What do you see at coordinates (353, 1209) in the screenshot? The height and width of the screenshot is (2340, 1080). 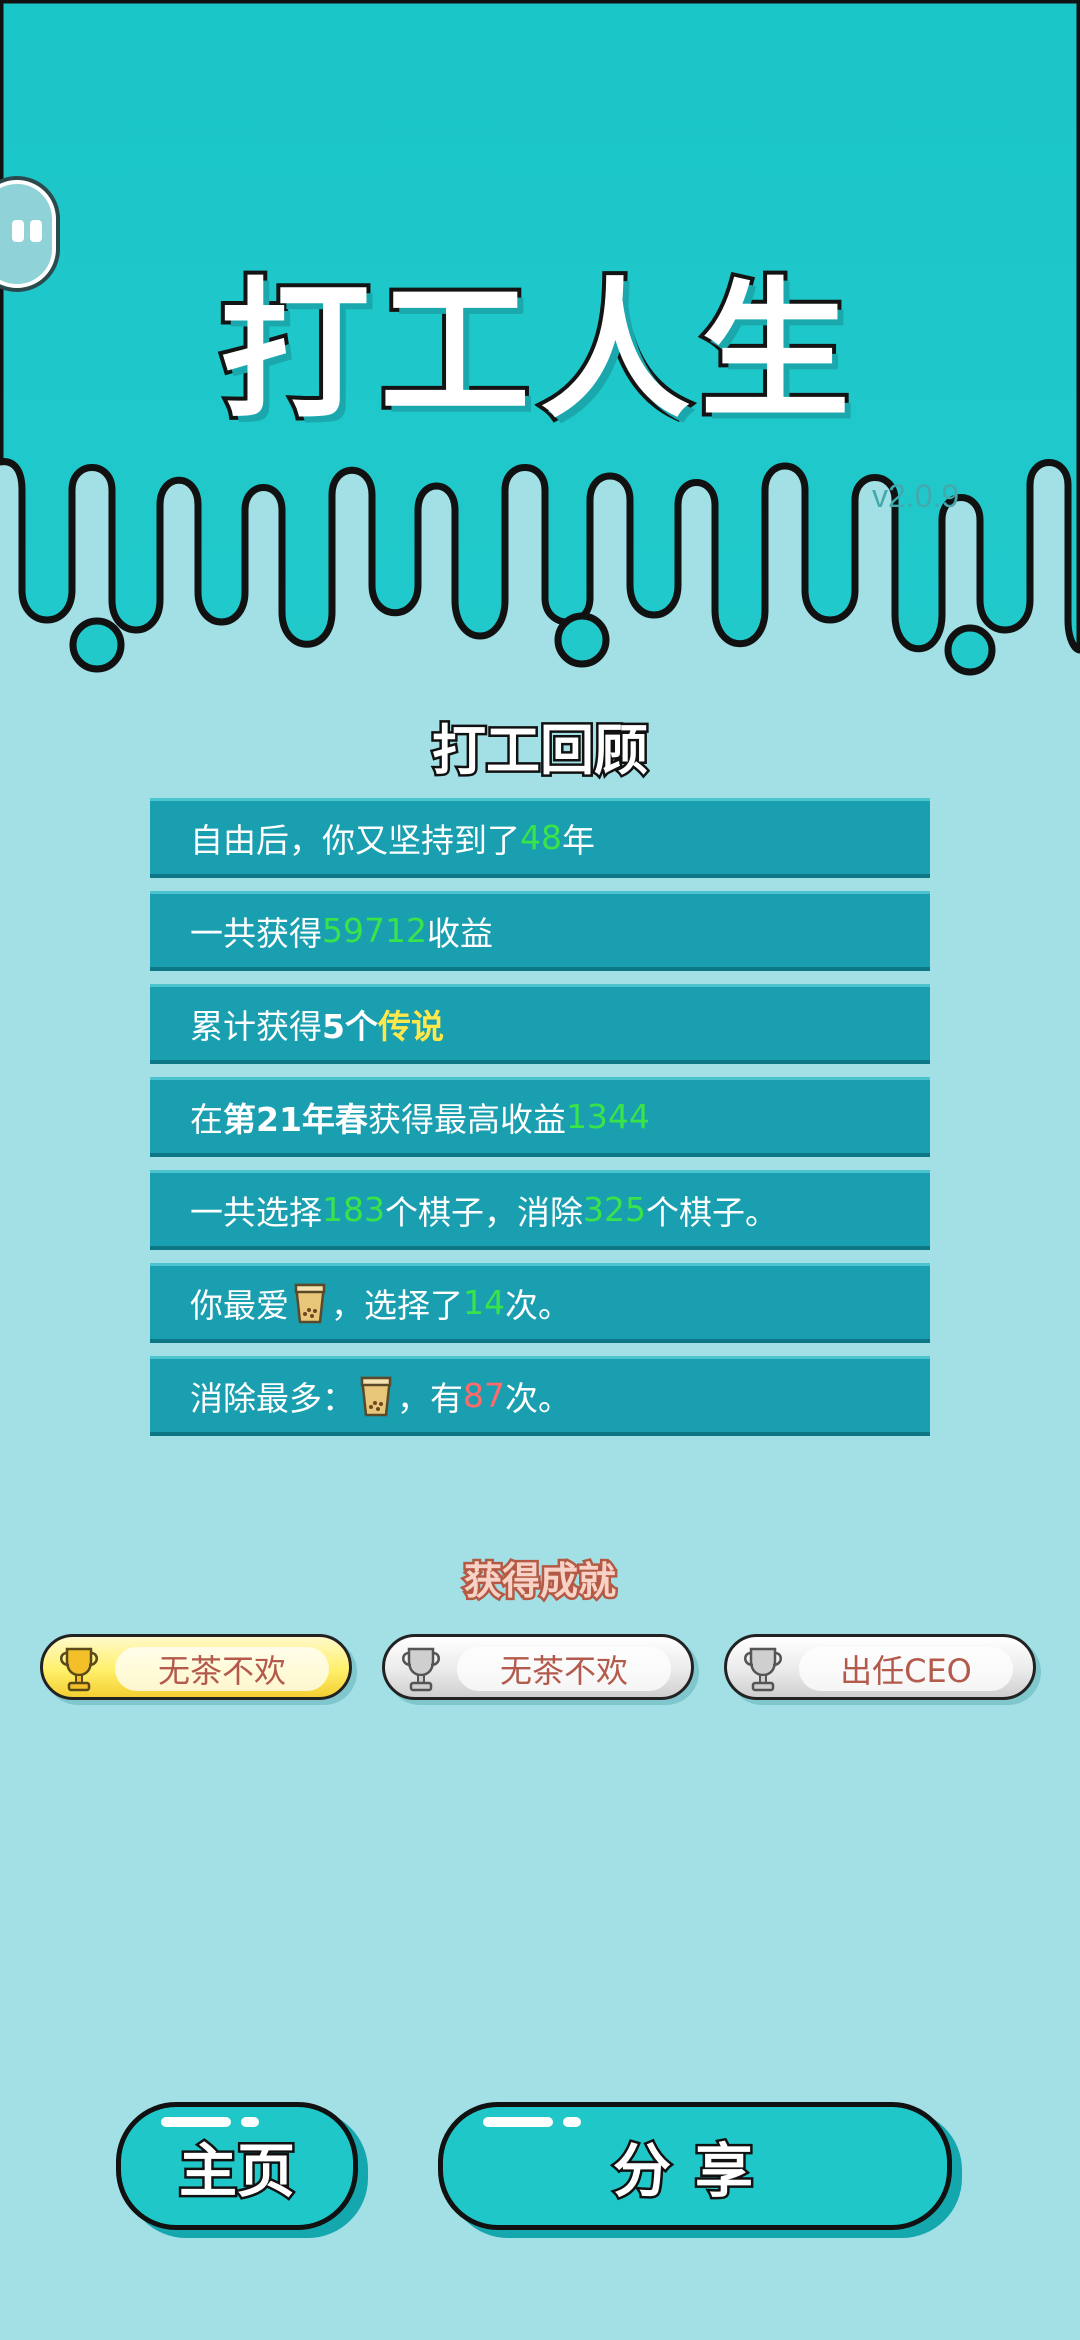 I see `stat-number: 183` at bounding box center [353, 1209].